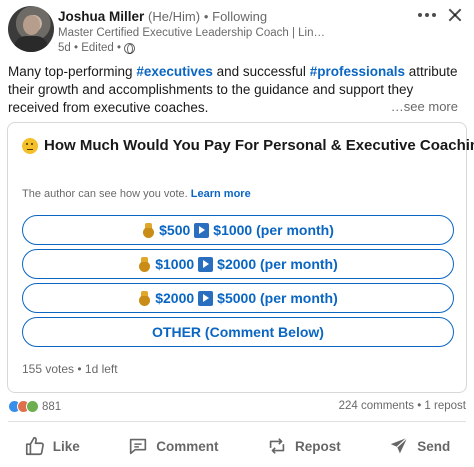  Describe the element at coordinates (455, 15) in the screenshot. I see `close-icon` at that location.